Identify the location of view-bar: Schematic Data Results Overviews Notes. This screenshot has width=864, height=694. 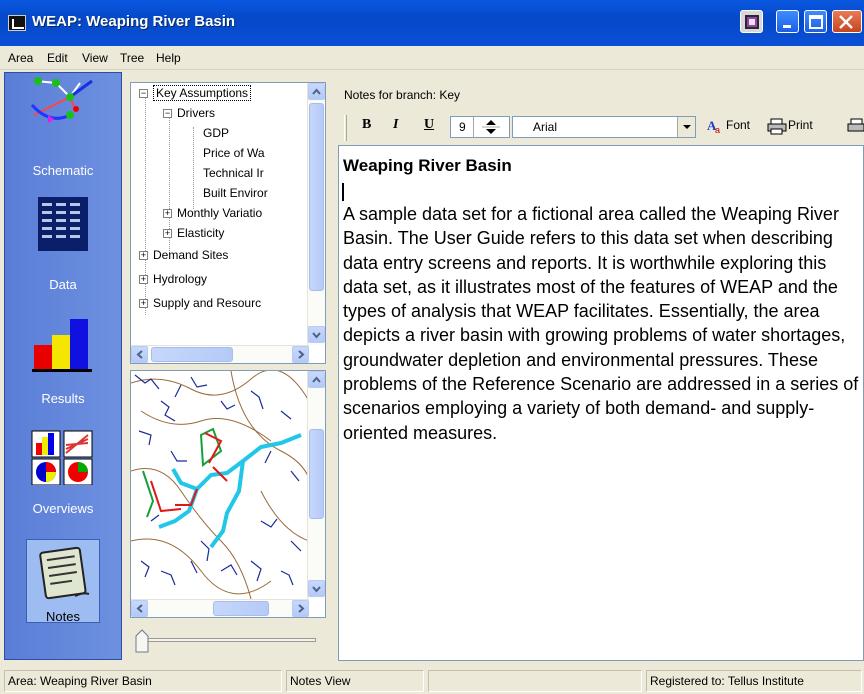
(63, 366).